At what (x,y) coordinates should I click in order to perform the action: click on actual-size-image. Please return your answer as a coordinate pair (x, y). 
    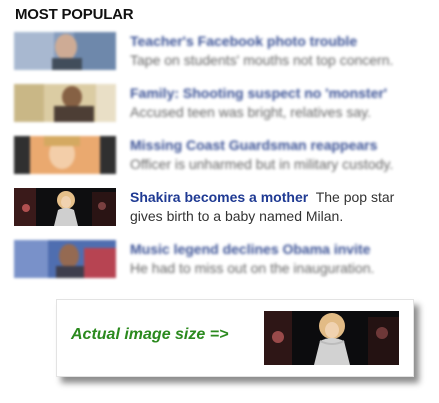
    Looking at the image, I should click on (331, 338).